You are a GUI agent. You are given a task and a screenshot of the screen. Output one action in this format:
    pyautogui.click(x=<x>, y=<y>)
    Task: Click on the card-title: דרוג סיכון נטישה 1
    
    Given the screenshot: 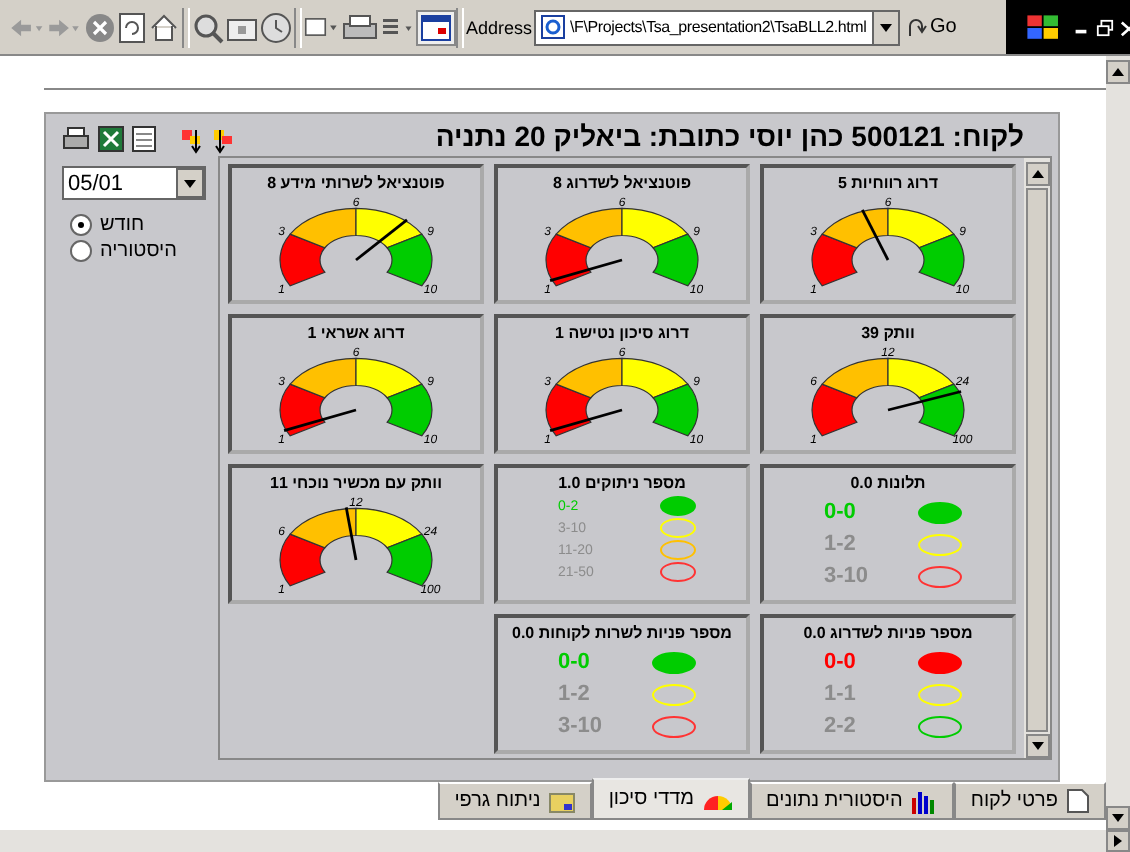 What is the action you would take?
    pyautogui.click(x=622, y=333)
    